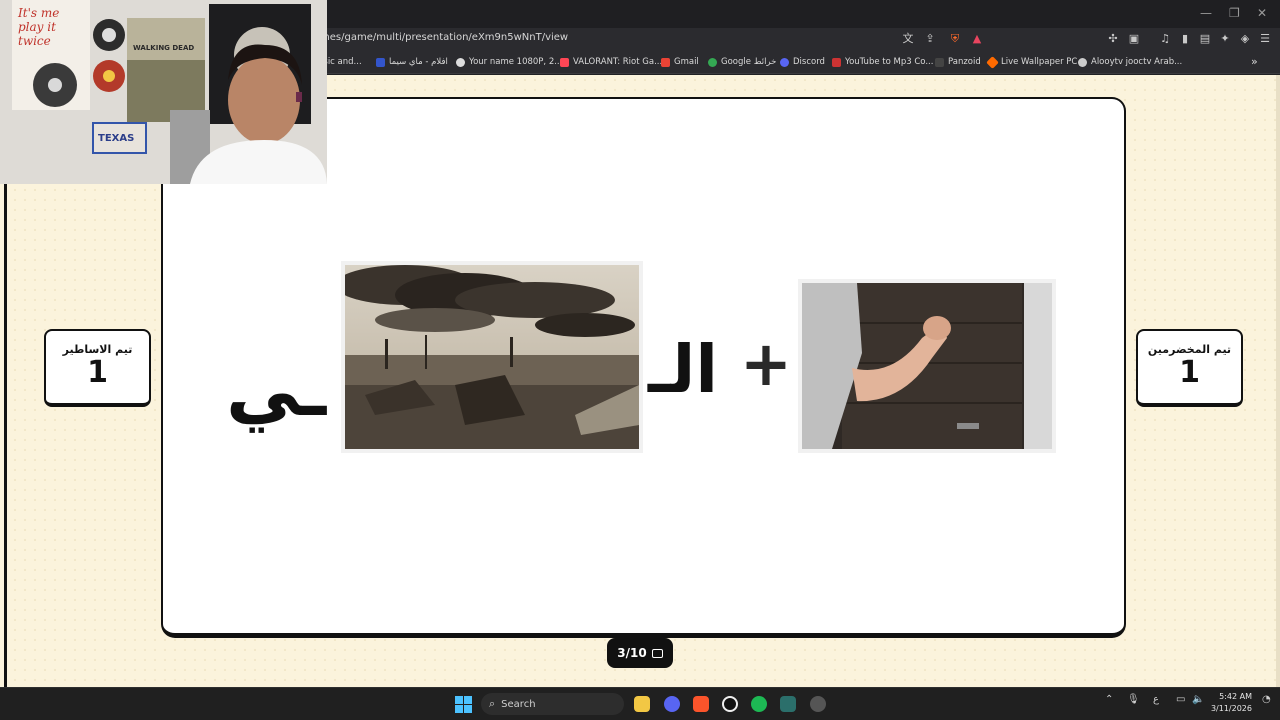 This screenshot has height=720, width=1280. I want to click on microphone-icon: 🎙, so click(1133, 699).